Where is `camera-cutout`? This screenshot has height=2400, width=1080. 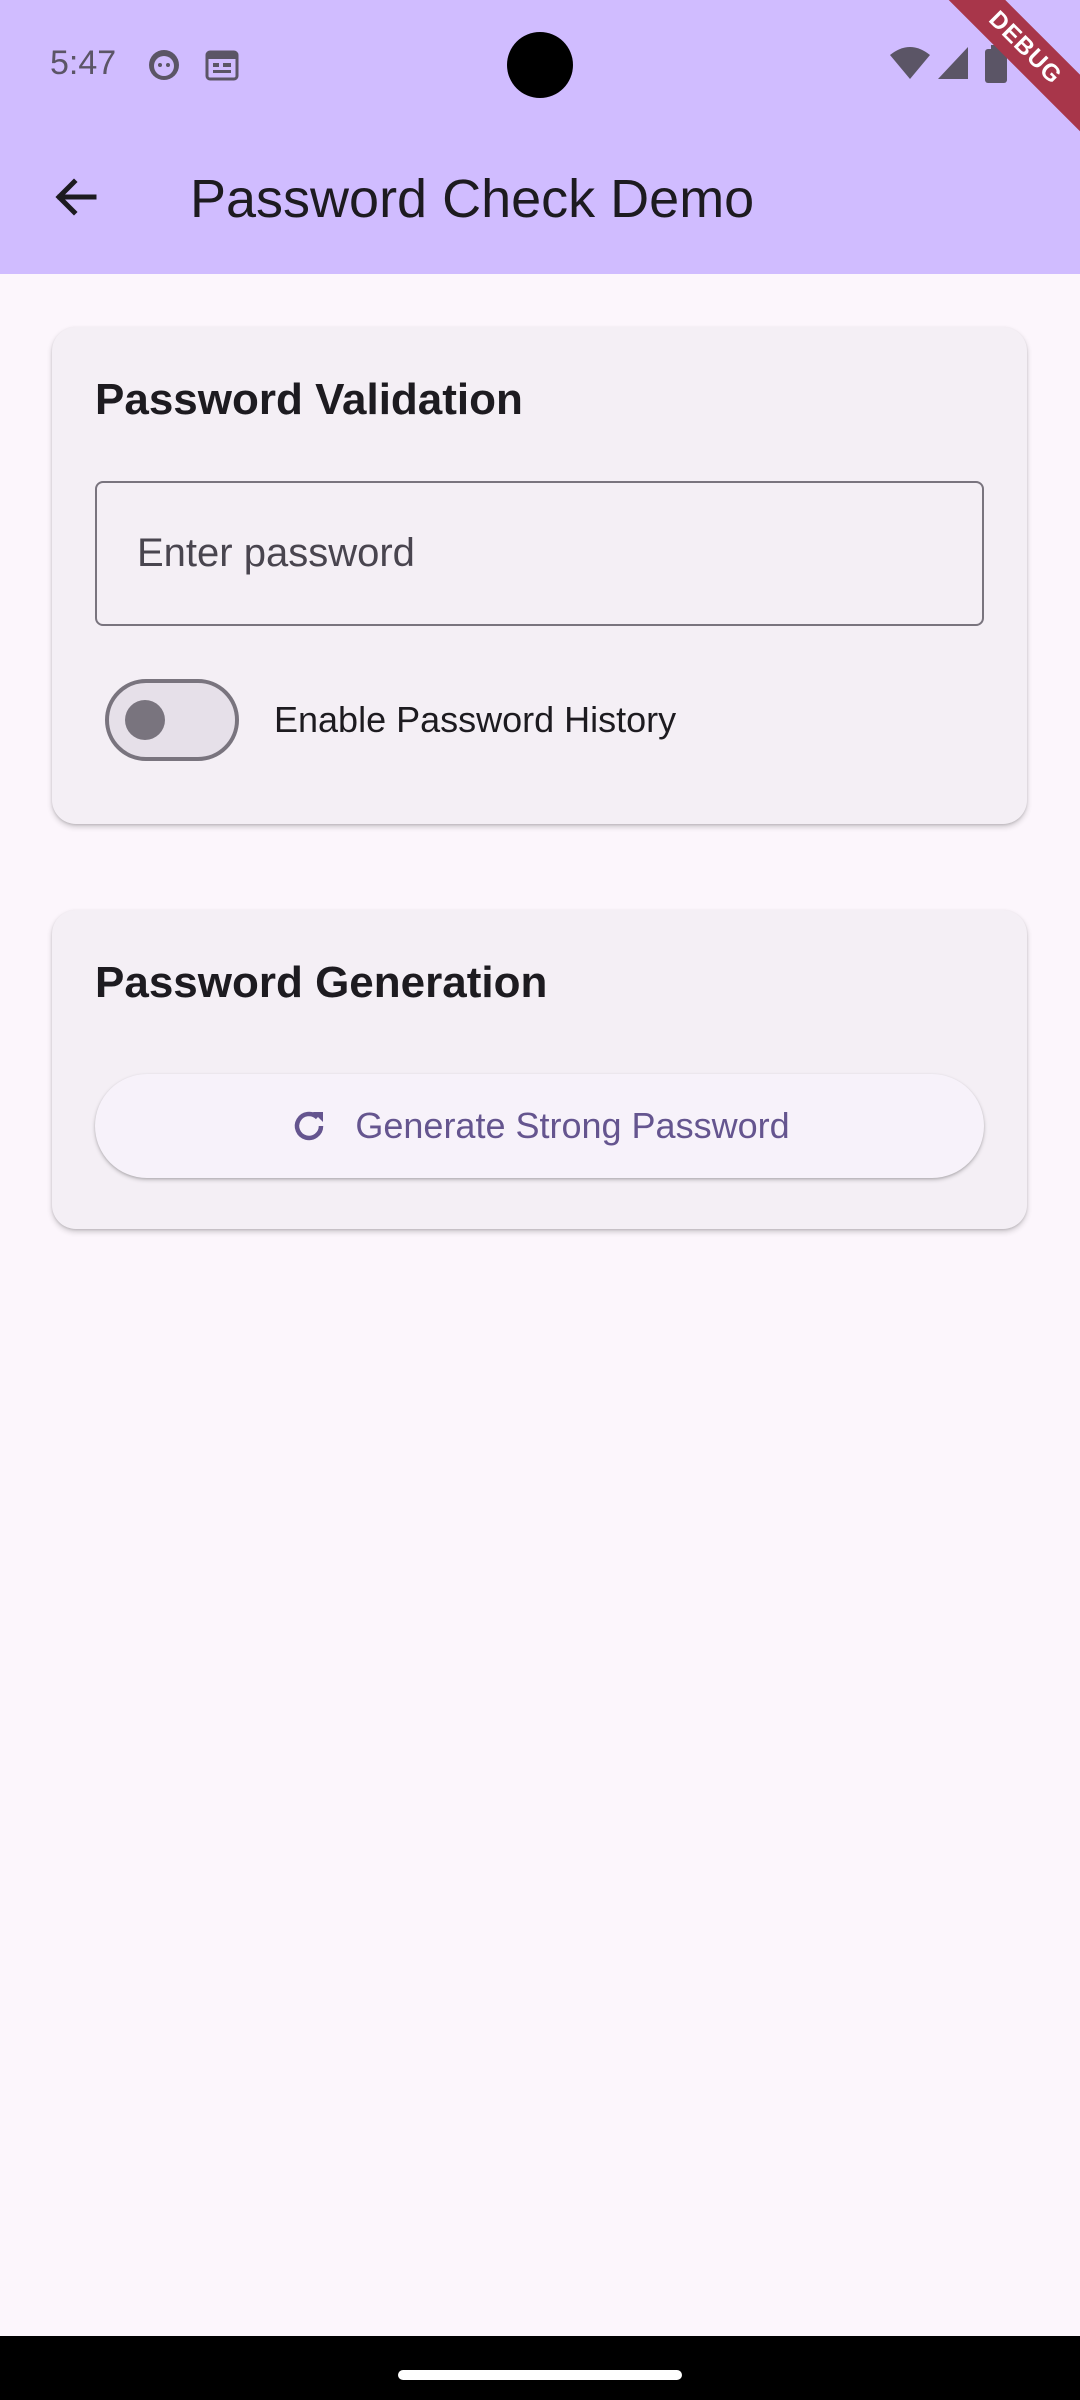
camera-cutout is located at coordinates (540, 65).